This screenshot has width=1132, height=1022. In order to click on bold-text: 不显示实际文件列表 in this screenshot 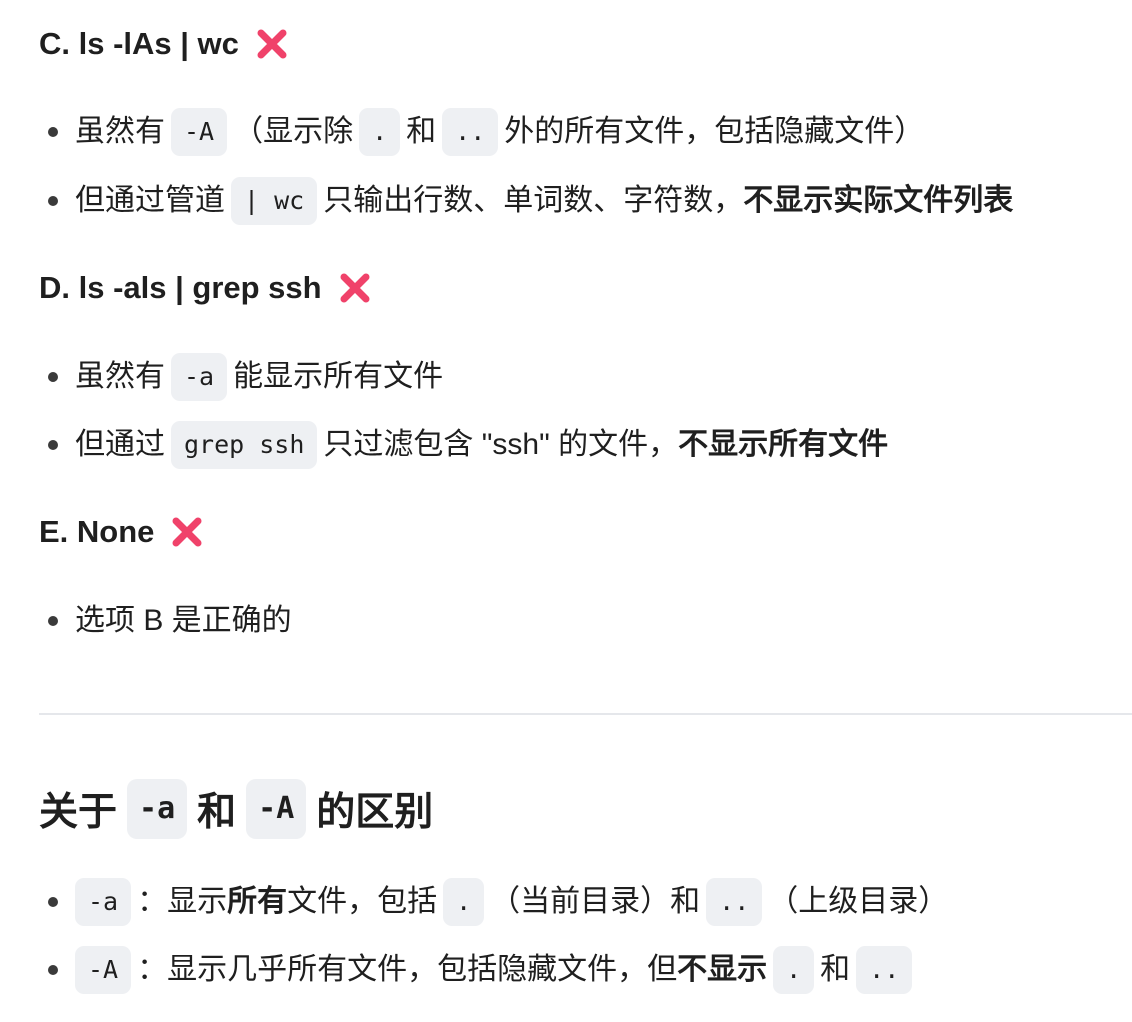, I will do `click(878, 200)`.